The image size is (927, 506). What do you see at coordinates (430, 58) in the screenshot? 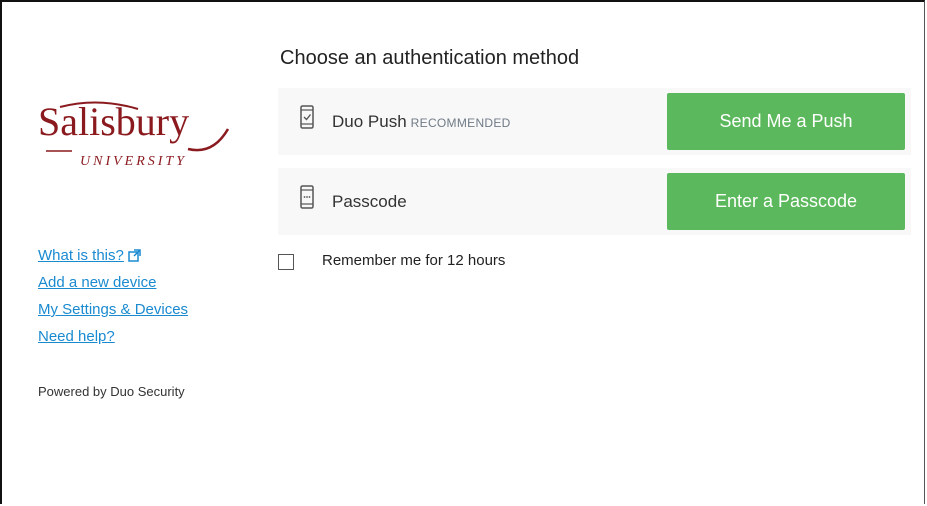
I see `page-title: Choose an authentication method` at bounding box center [430, 58].